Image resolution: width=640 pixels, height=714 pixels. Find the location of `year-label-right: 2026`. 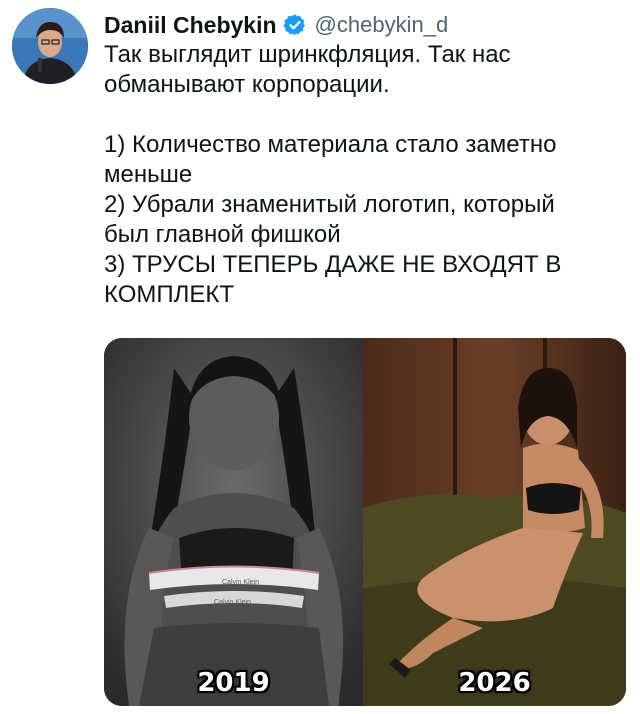

year-label-right: 2026 is located at coordinates (494, 683).